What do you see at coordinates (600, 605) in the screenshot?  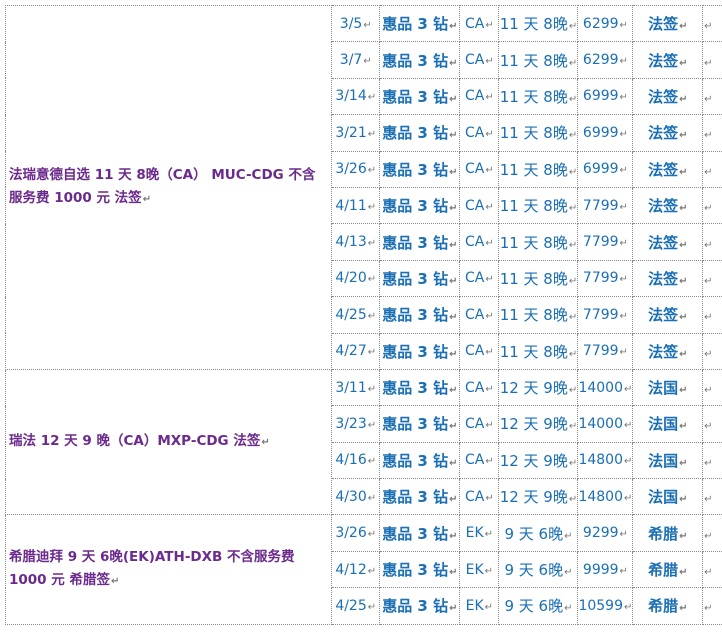 I see `price-cell-text: 10599` at bounding box center [600, 605].